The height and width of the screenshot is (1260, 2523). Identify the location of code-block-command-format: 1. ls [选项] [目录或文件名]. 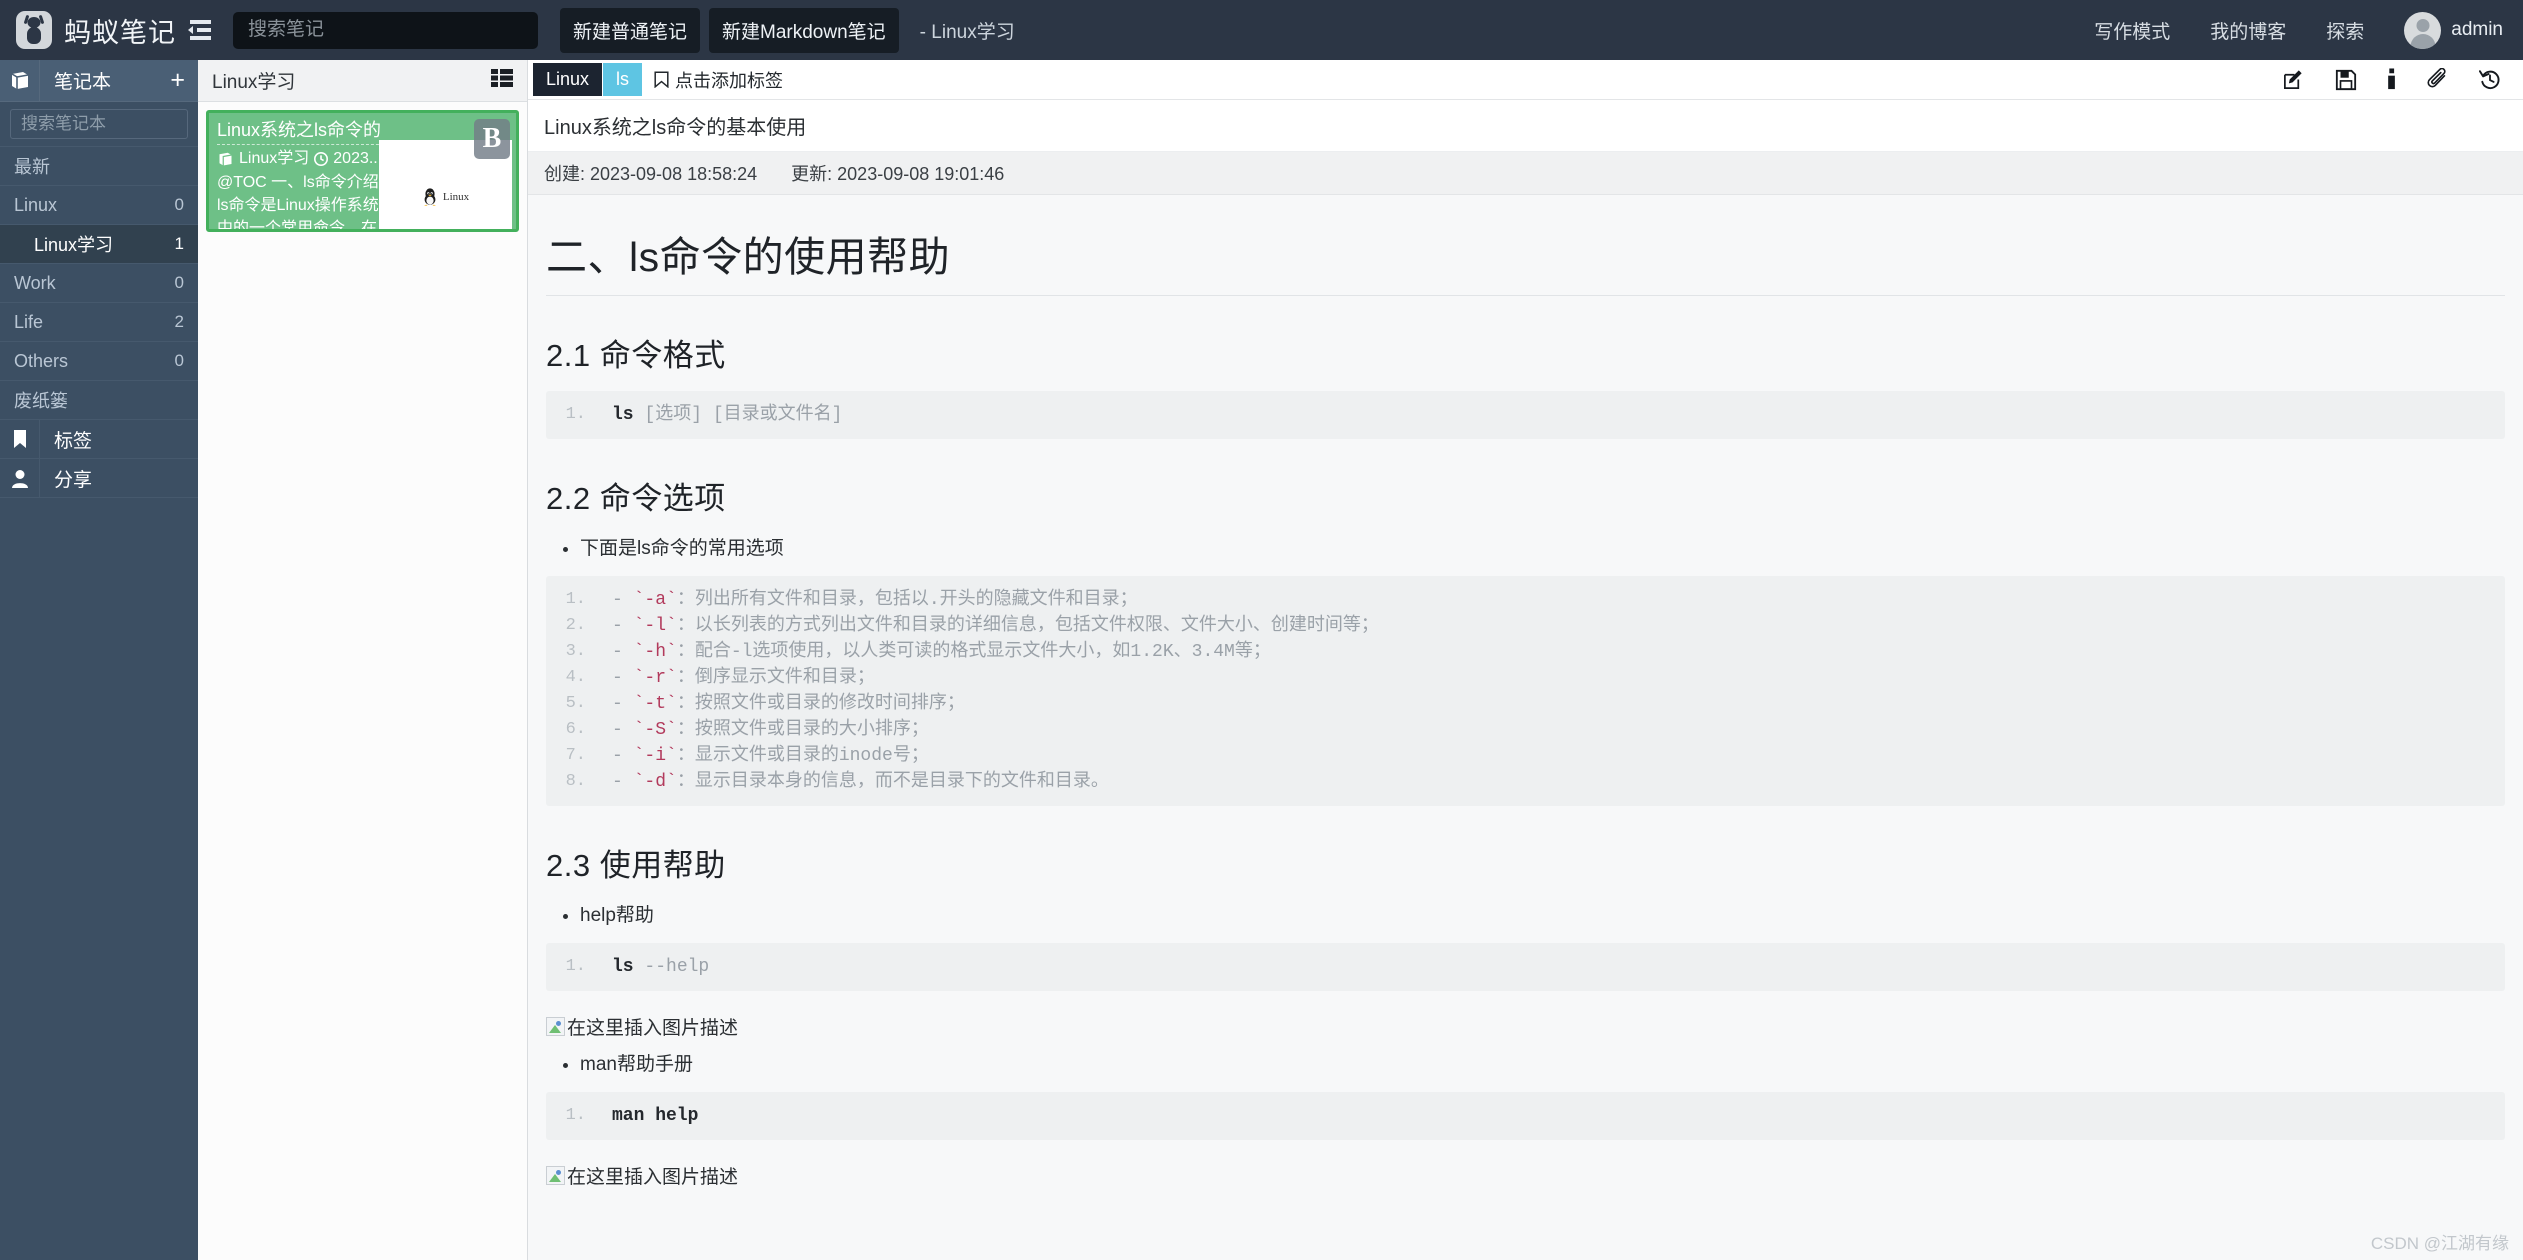
(1525, 415).